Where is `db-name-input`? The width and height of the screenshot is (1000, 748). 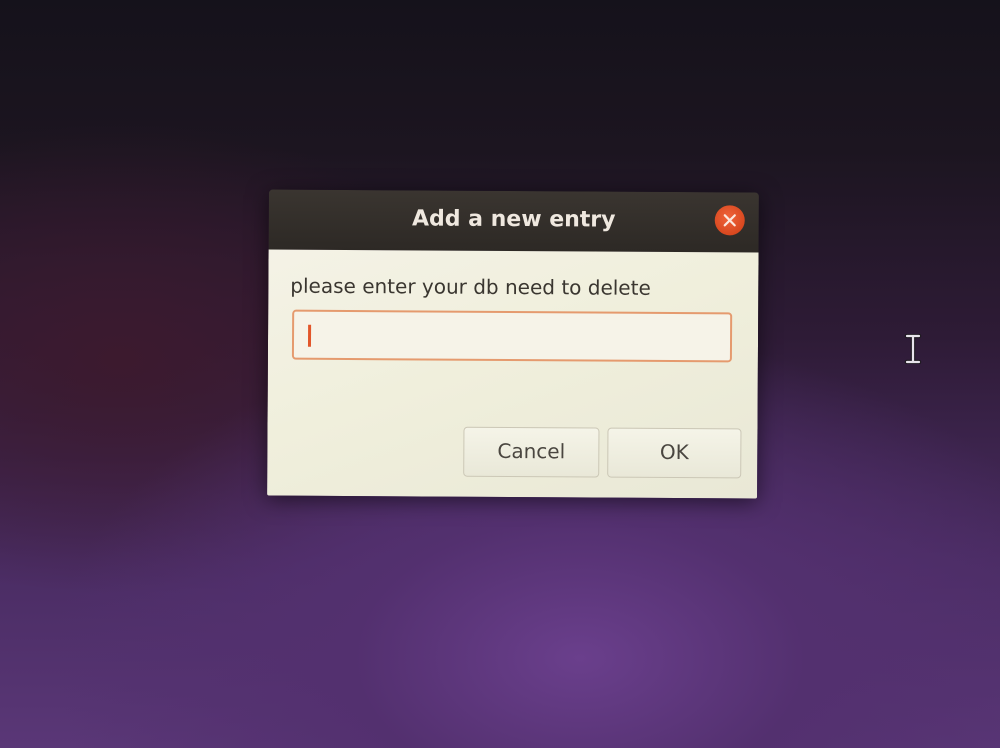 db-name-input is located at coordinates (512, 336).